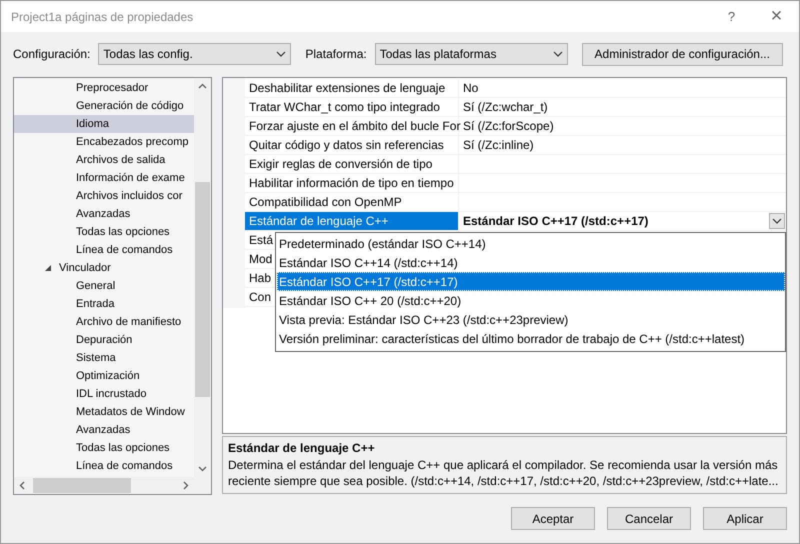 The image size is (800, 544). I want to click on property-name: Quitar código y datos sin referencias, so click(352, 145).